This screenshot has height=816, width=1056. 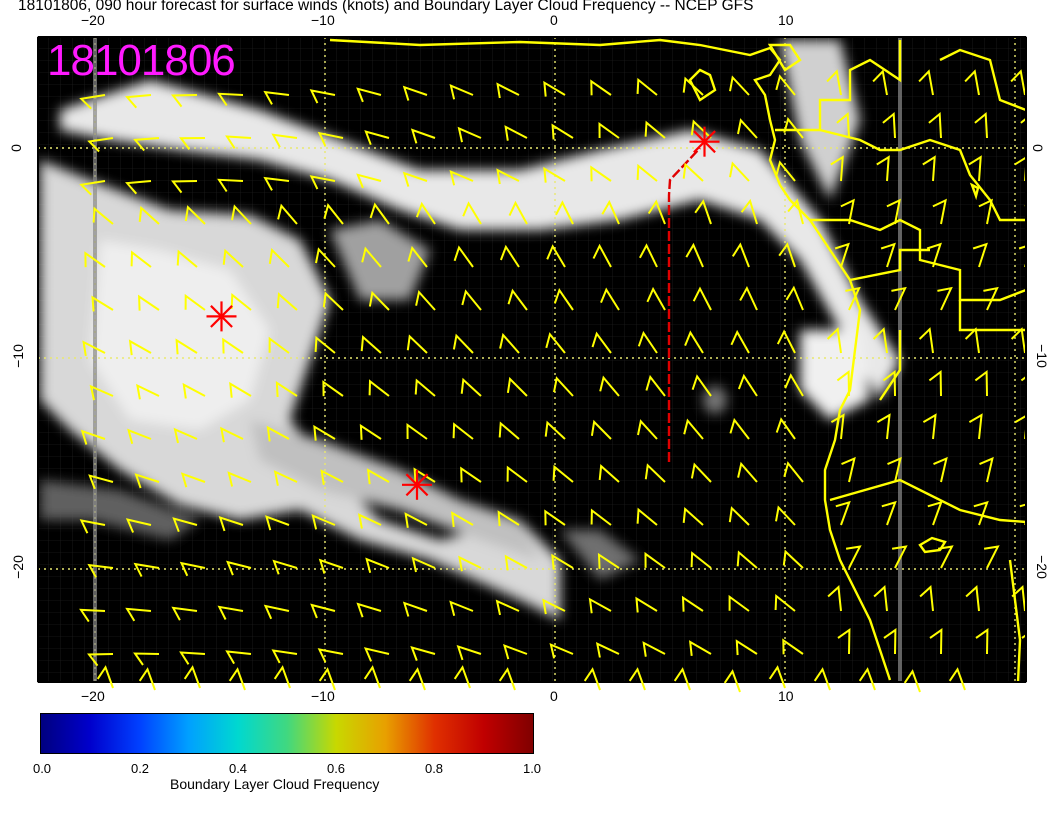 I want to click on marker-star-south, so click(x=417, y=484).